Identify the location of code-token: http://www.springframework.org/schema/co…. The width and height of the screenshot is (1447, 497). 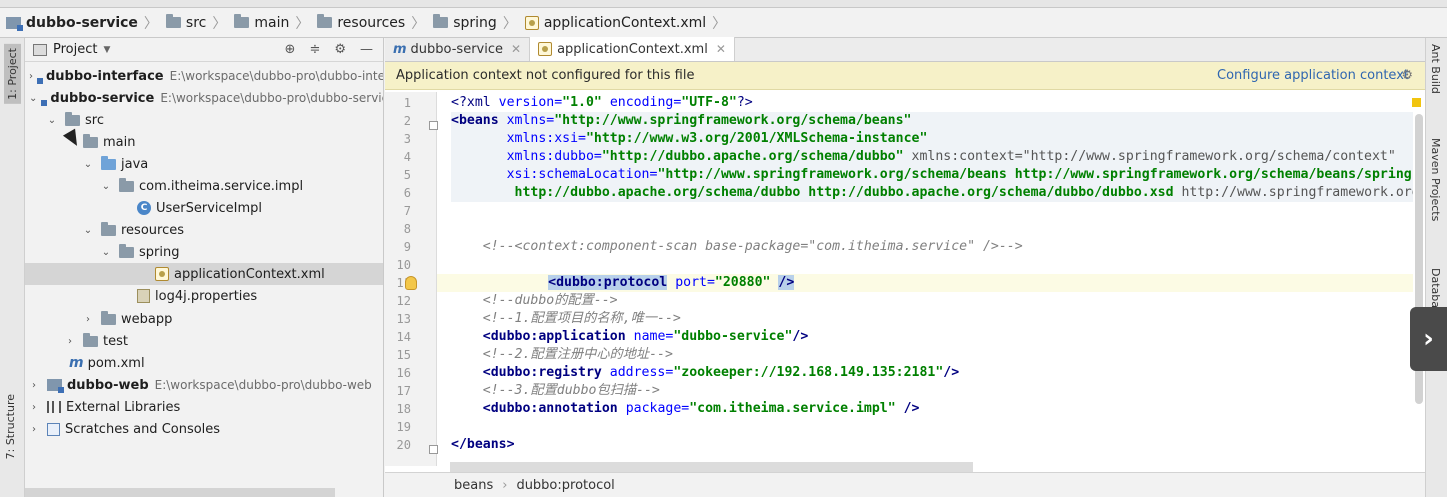
(1297, 192).